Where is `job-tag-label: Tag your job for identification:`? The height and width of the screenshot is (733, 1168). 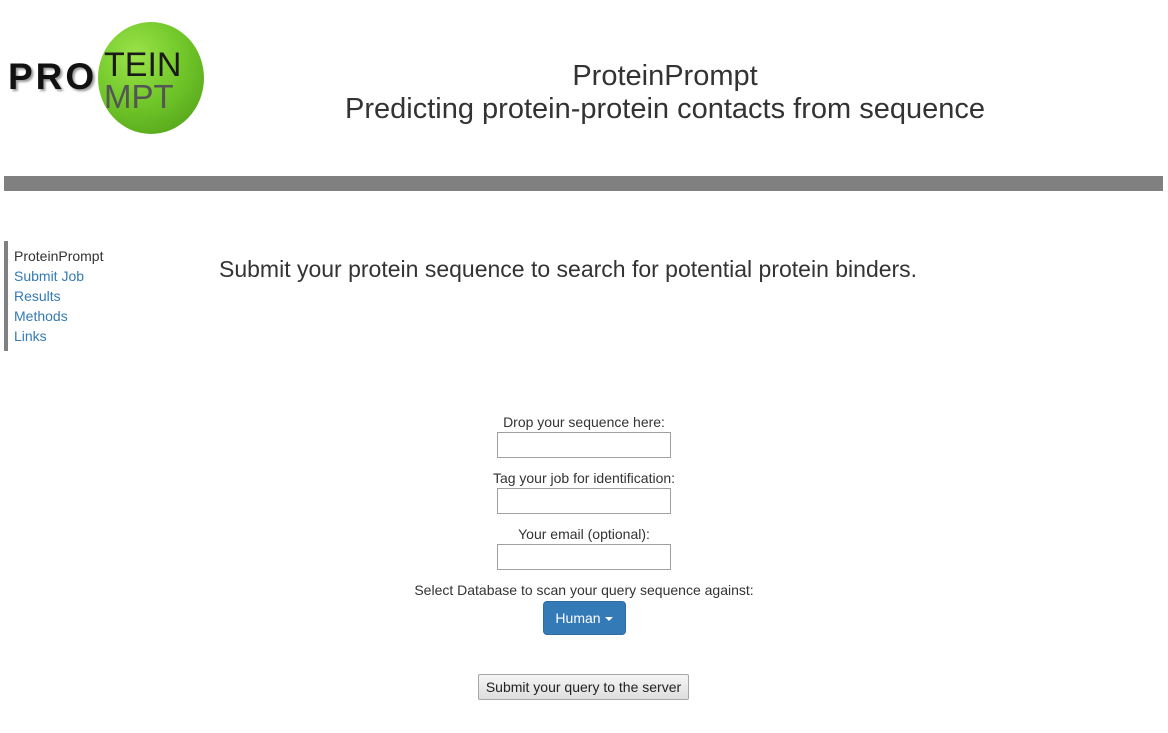
job-tag-label: Tag your job for identification: is located at coordinates (584, 478).